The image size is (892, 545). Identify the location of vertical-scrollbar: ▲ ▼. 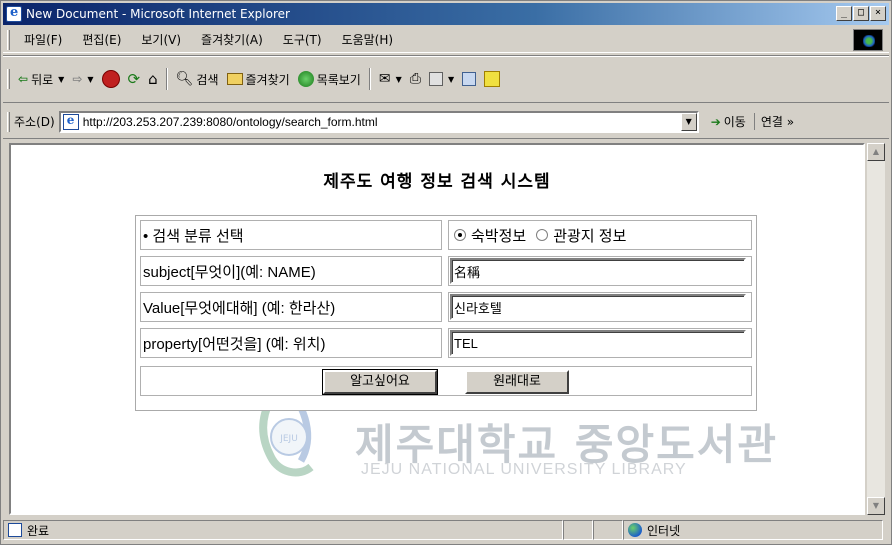
(876, 329).